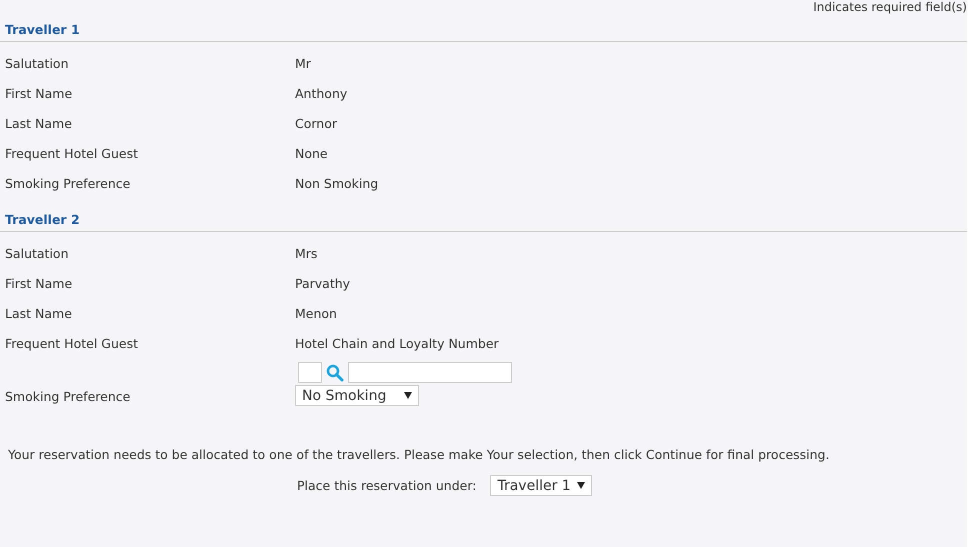 The height and width of the screenshot is (547, 980). I want to click on field-value: None, so click(311, 154).